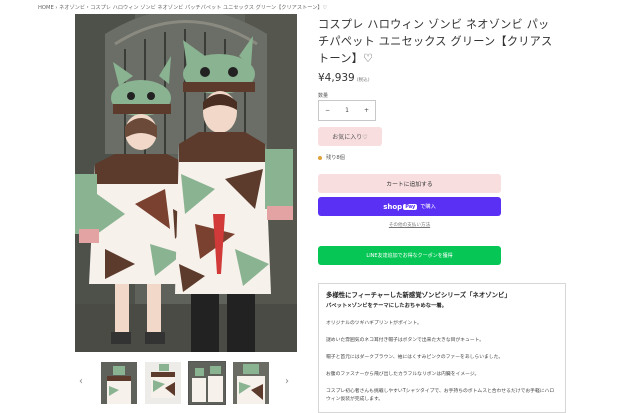 The image size is (620, 413). What do you see at coordinates (409, 183) in the screenshot?
I see `add-to-cart-button: カートに追加する` at bounding box center [409, 183].